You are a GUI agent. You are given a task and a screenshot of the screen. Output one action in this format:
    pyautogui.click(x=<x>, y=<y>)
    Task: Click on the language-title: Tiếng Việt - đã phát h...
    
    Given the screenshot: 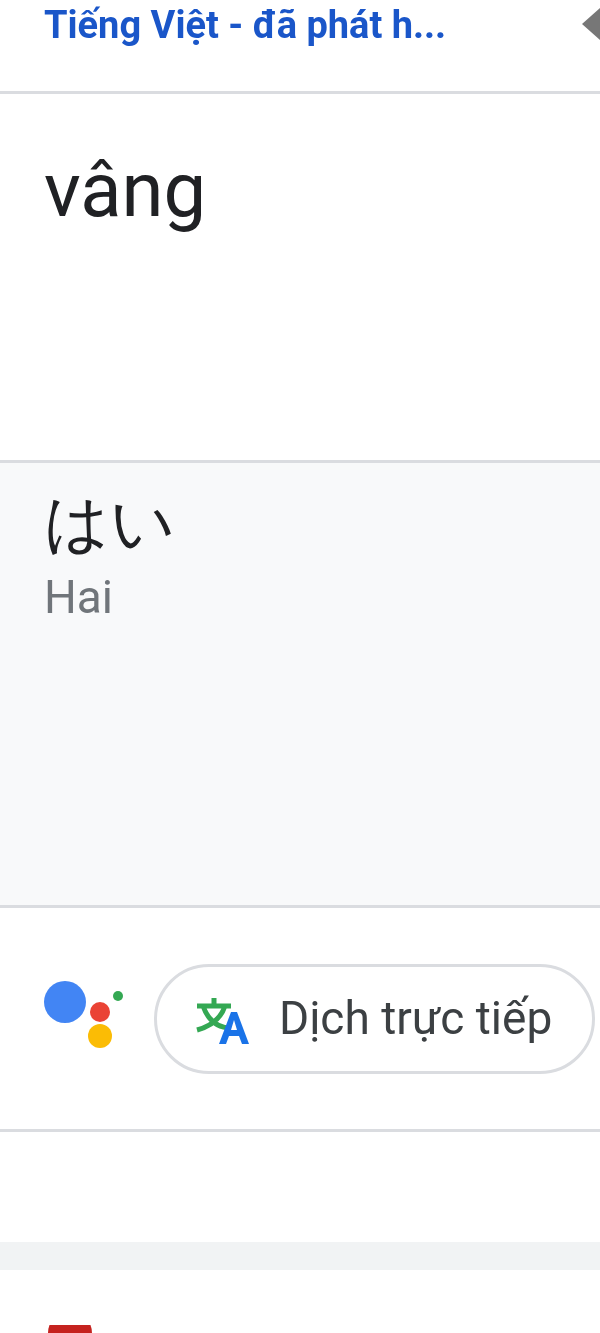 What is the action you would take?
    pyautogui.click(x=245, y=26)
    